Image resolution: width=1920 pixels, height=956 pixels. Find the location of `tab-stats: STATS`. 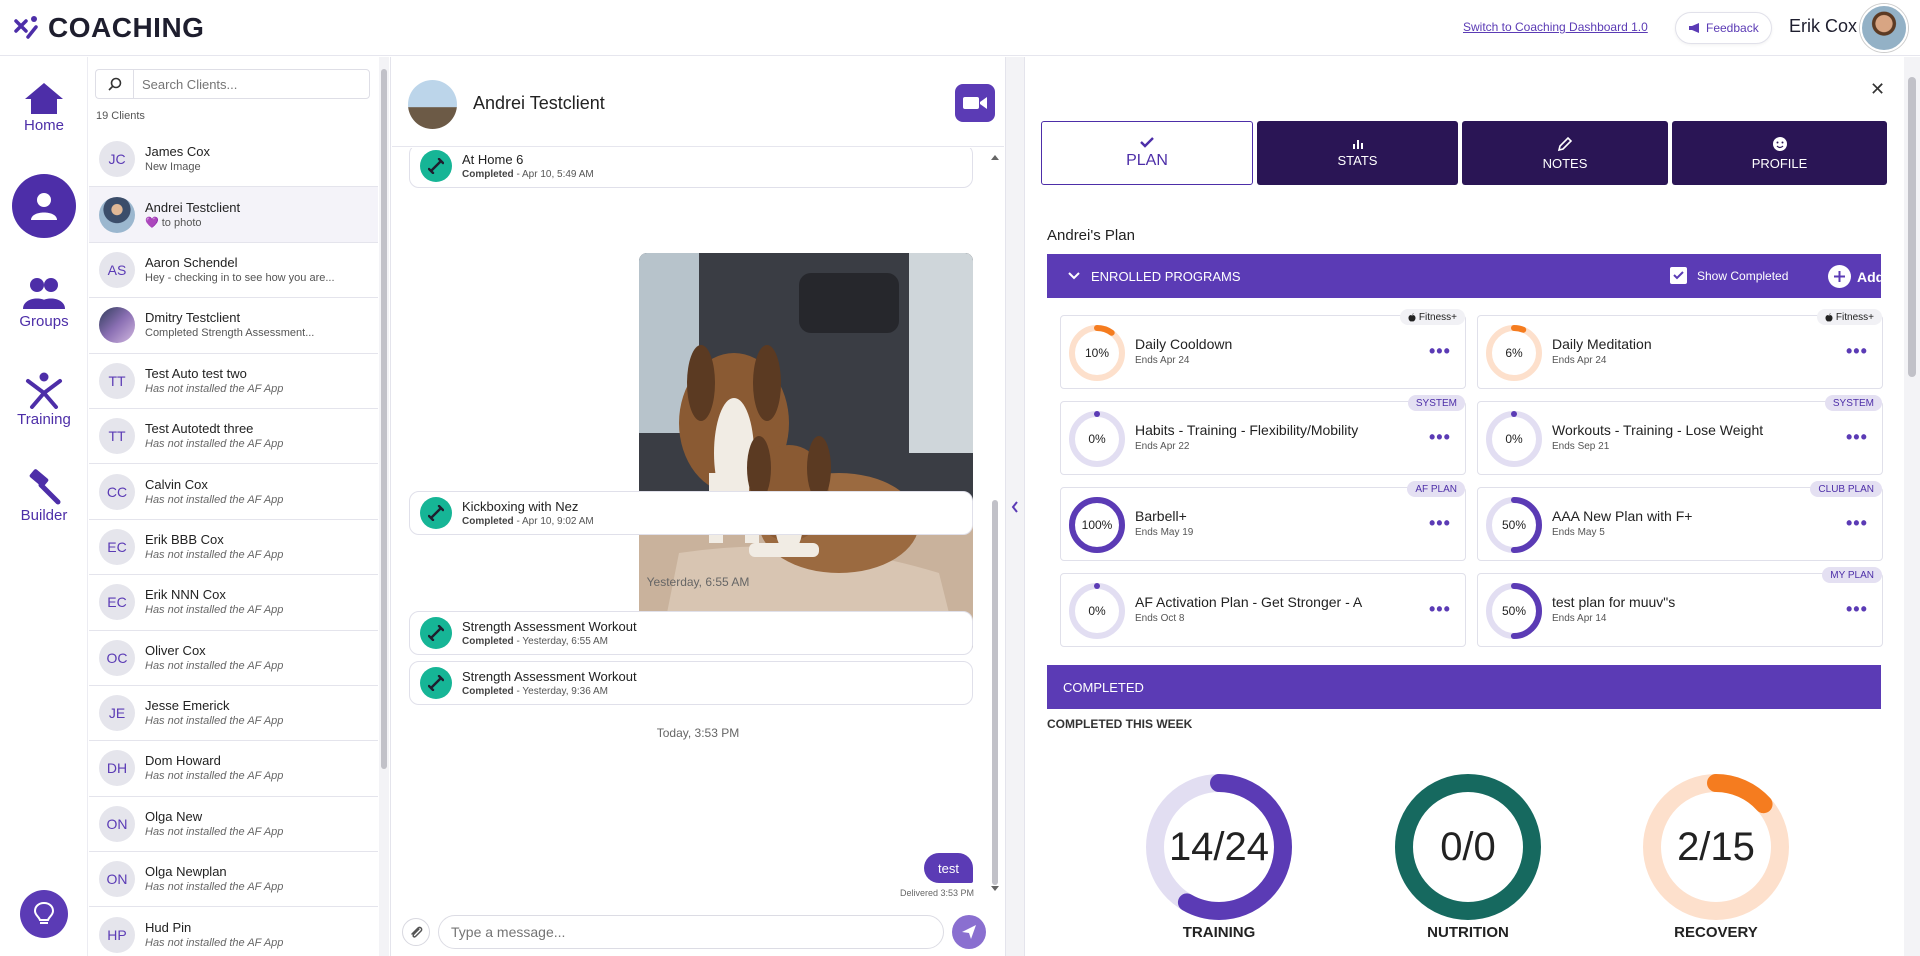

tab-stats: STATS is located at coordinates (1357, 153).